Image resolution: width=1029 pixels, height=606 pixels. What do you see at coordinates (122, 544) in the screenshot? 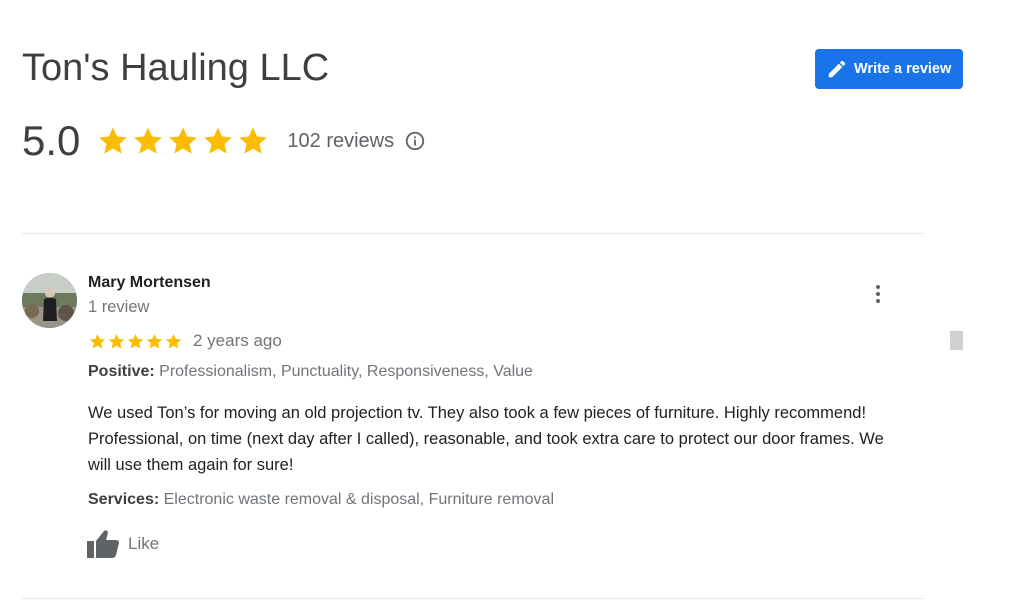
I see `like-button: Like` at bounding box center [122, 544].